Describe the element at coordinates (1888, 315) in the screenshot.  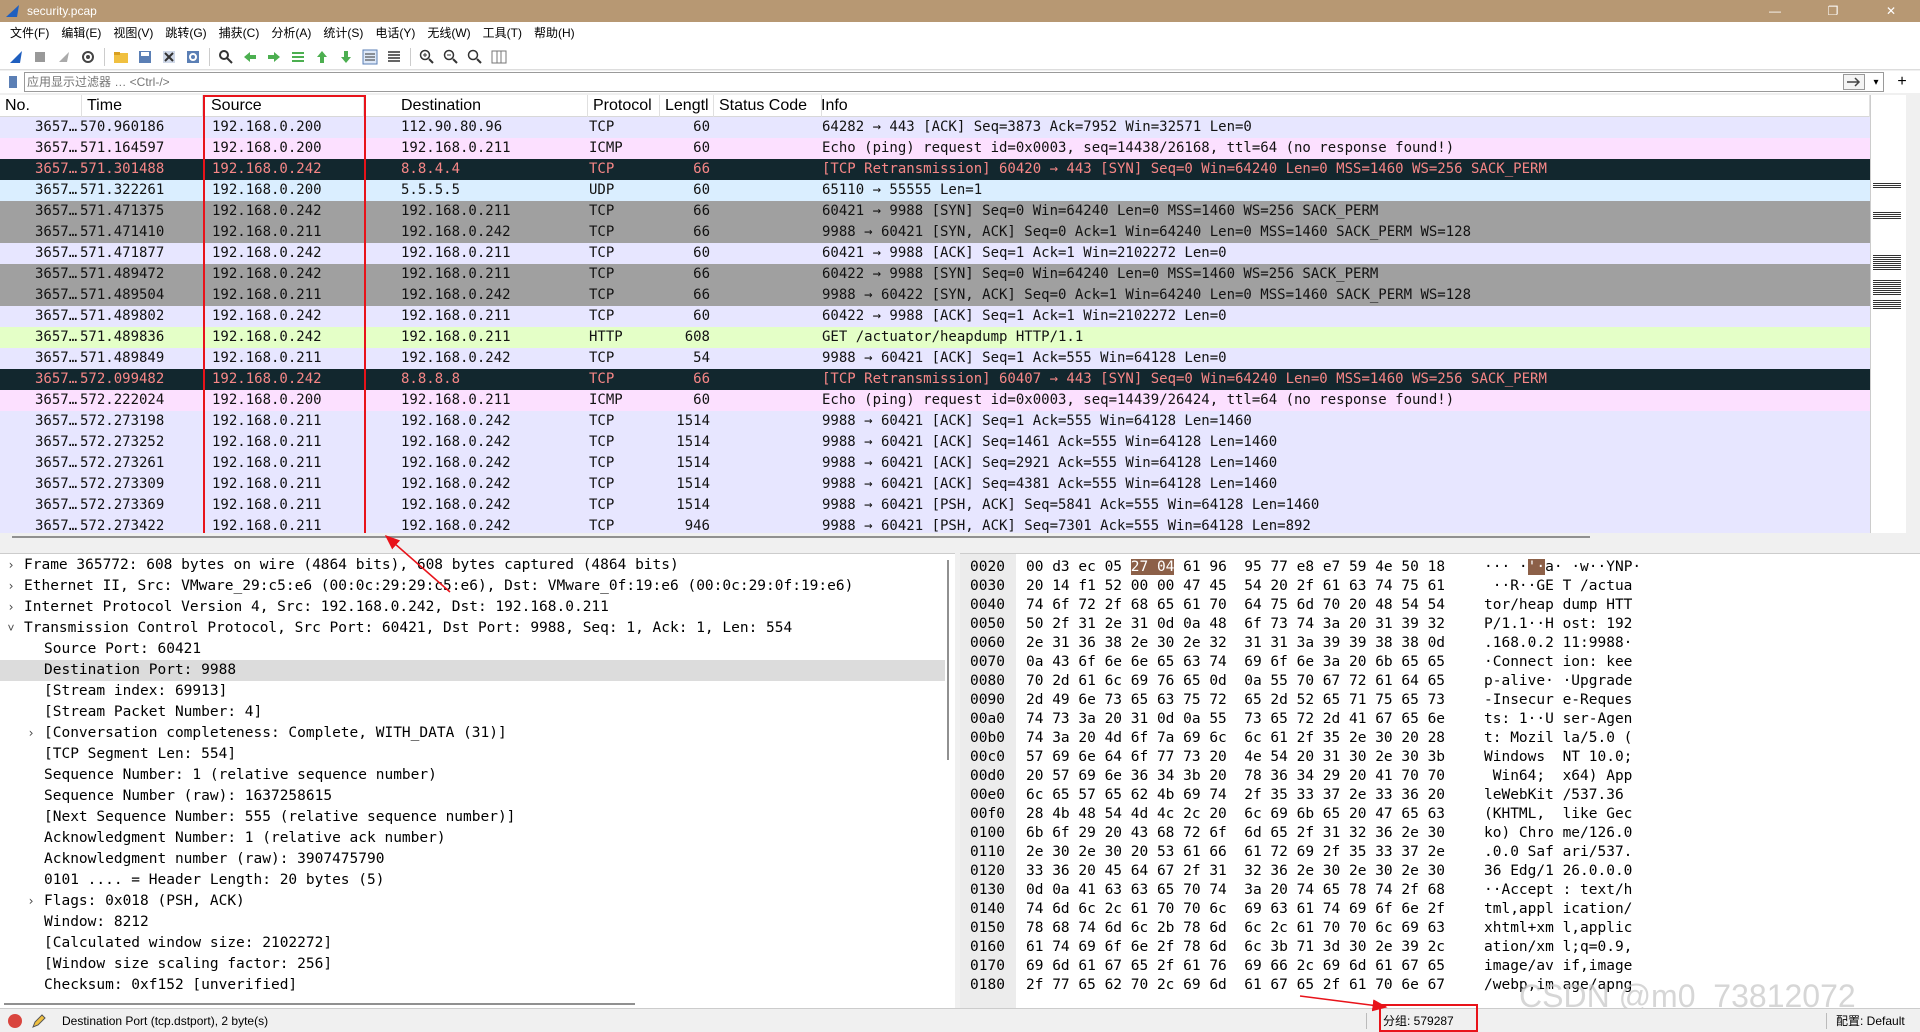
I see `packet-list-minimap-scrollbar` at that location.